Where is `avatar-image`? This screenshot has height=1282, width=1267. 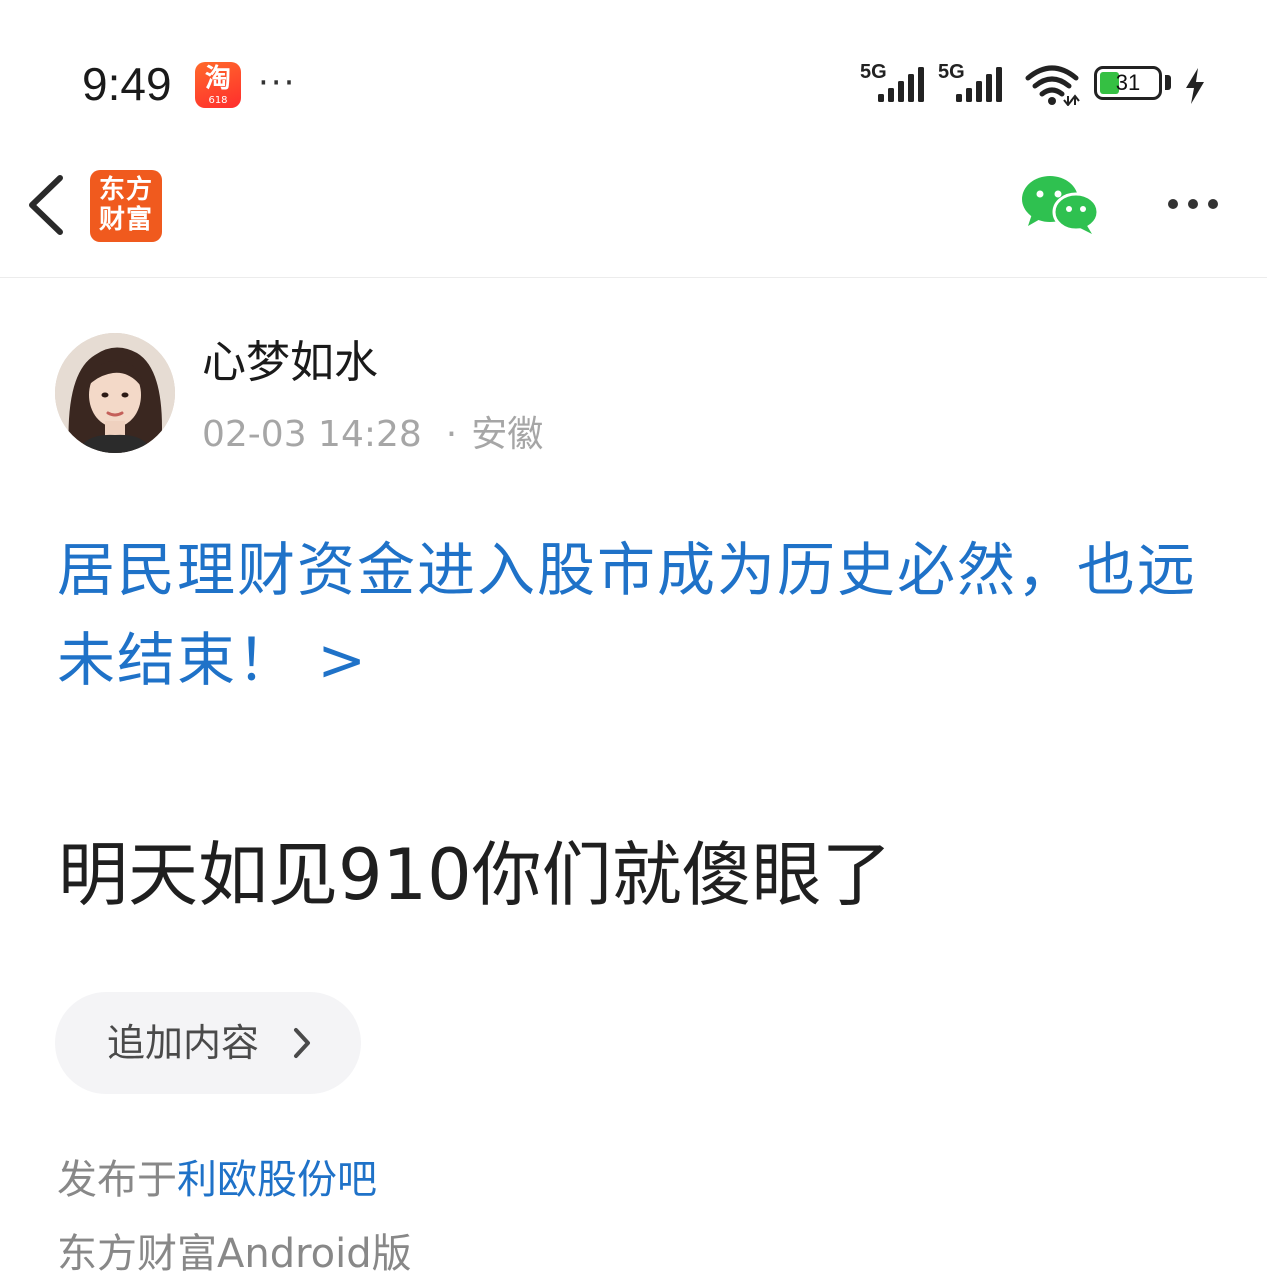
avatar-image is located at coordinates (115, 393).